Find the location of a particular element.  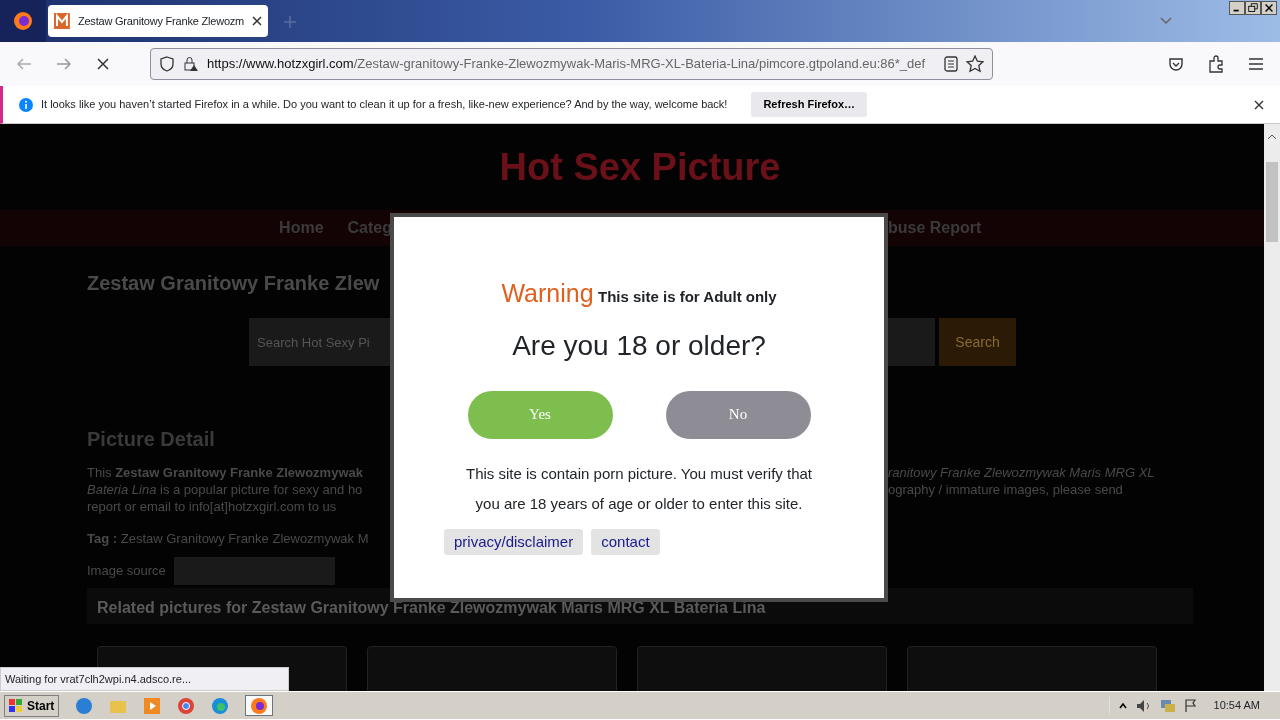

dialog-question: Are you 18 or older? is located at coordinates (639, 345).